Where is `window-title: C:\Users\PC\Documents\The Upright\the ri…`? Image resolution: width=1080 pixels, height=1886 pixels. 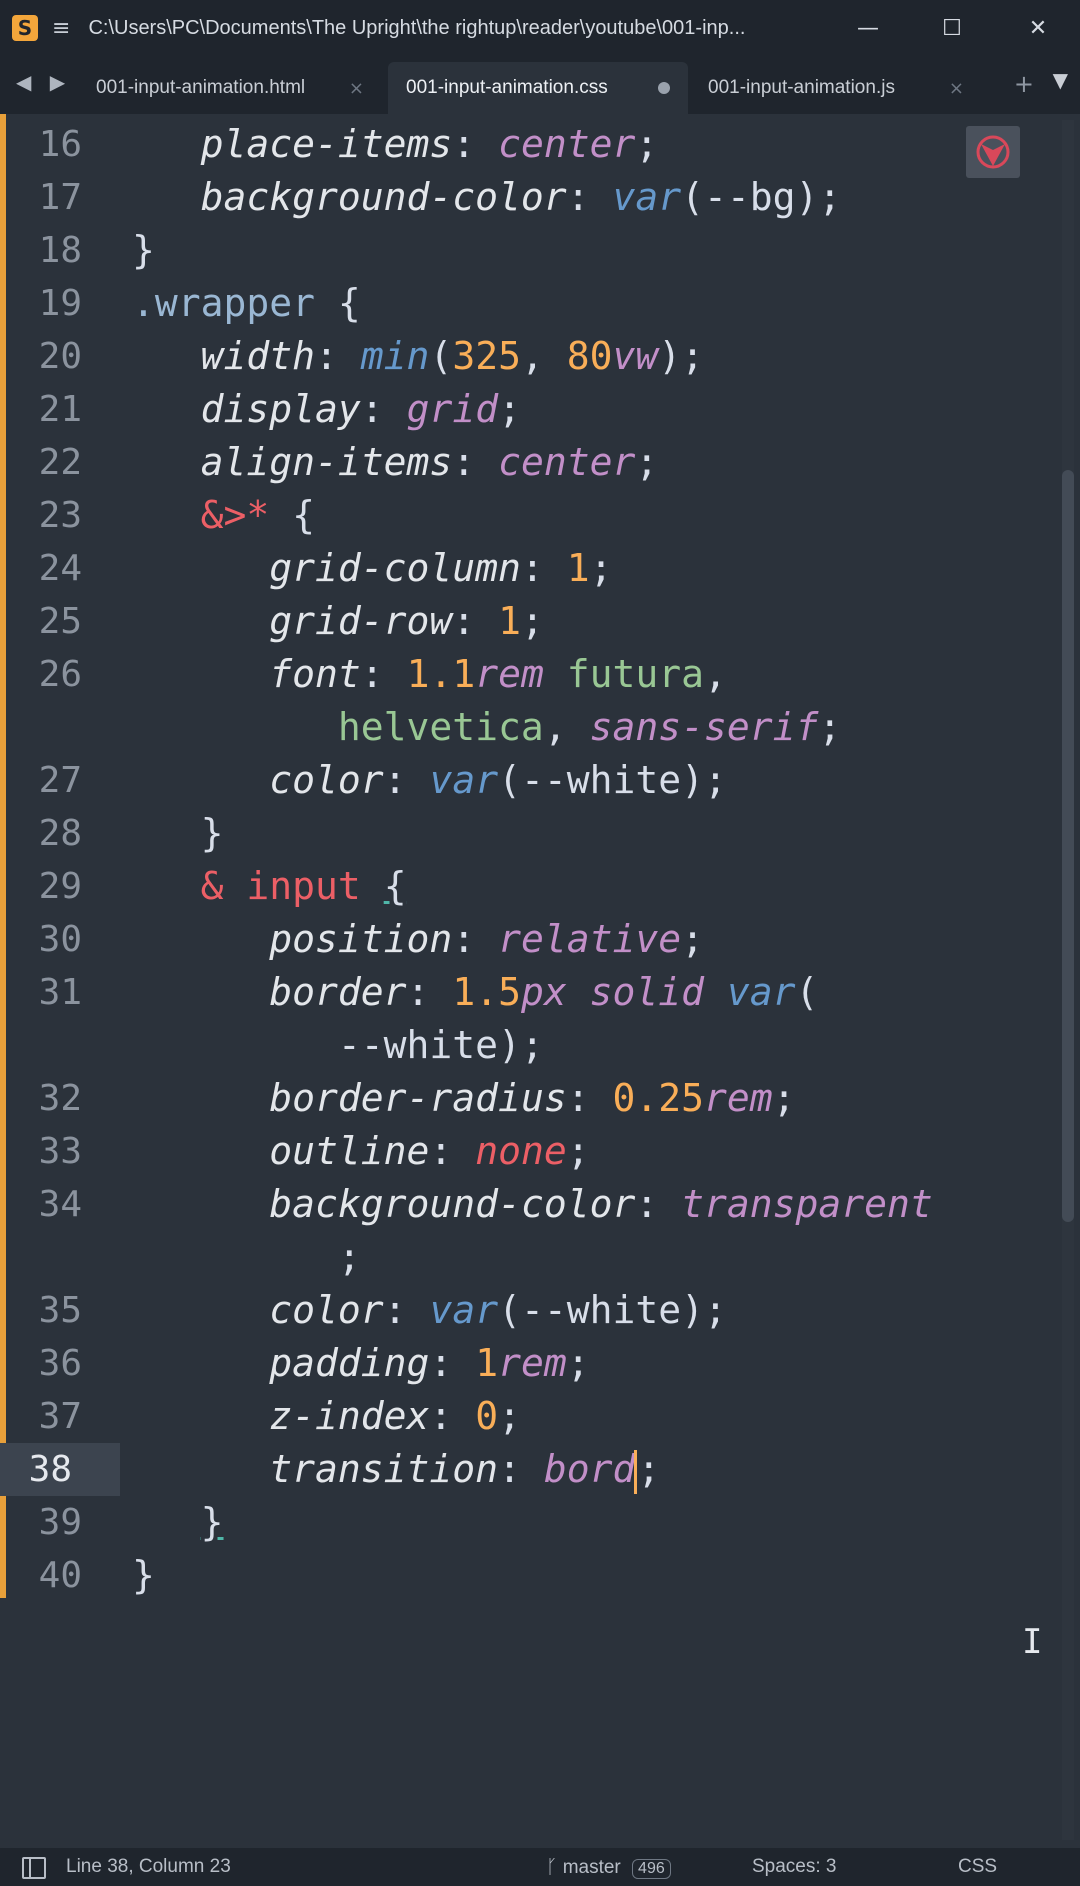 window-title: C:\Users\PC\Documents\The Upright\the ri… is located at coordinates (417, 27).